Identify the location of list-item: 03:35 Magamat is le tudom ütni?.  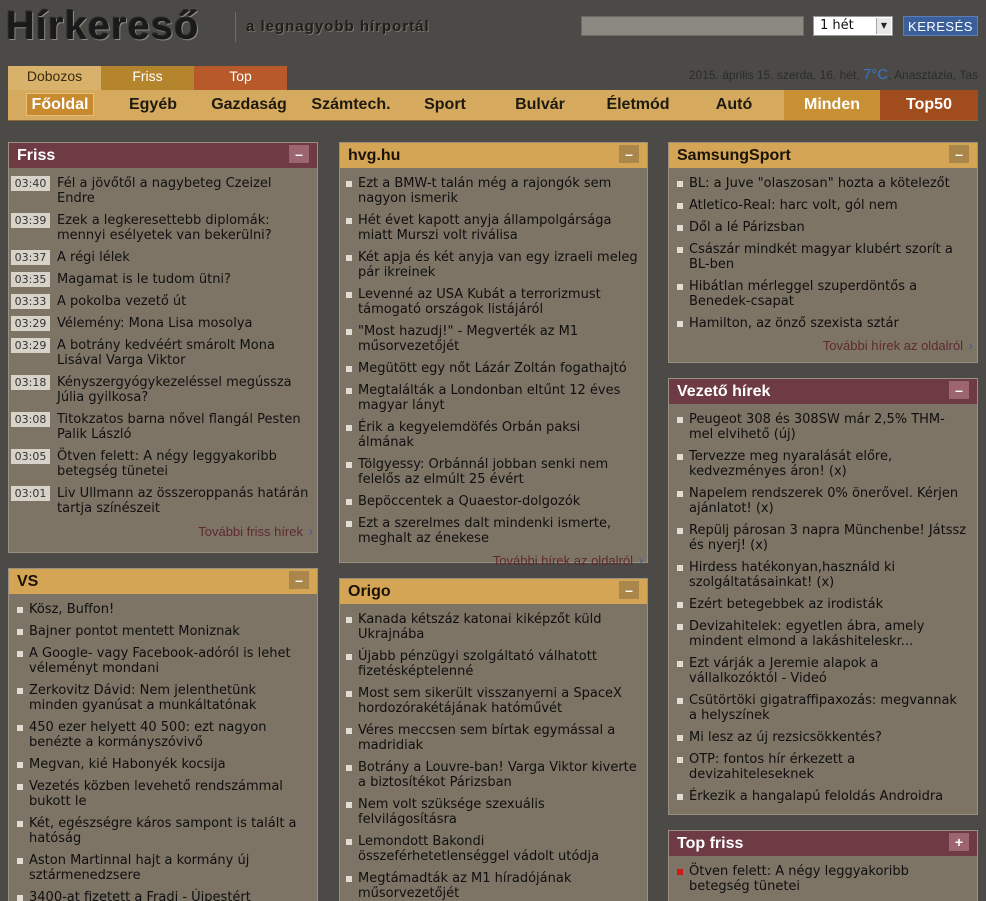
(160, 279).